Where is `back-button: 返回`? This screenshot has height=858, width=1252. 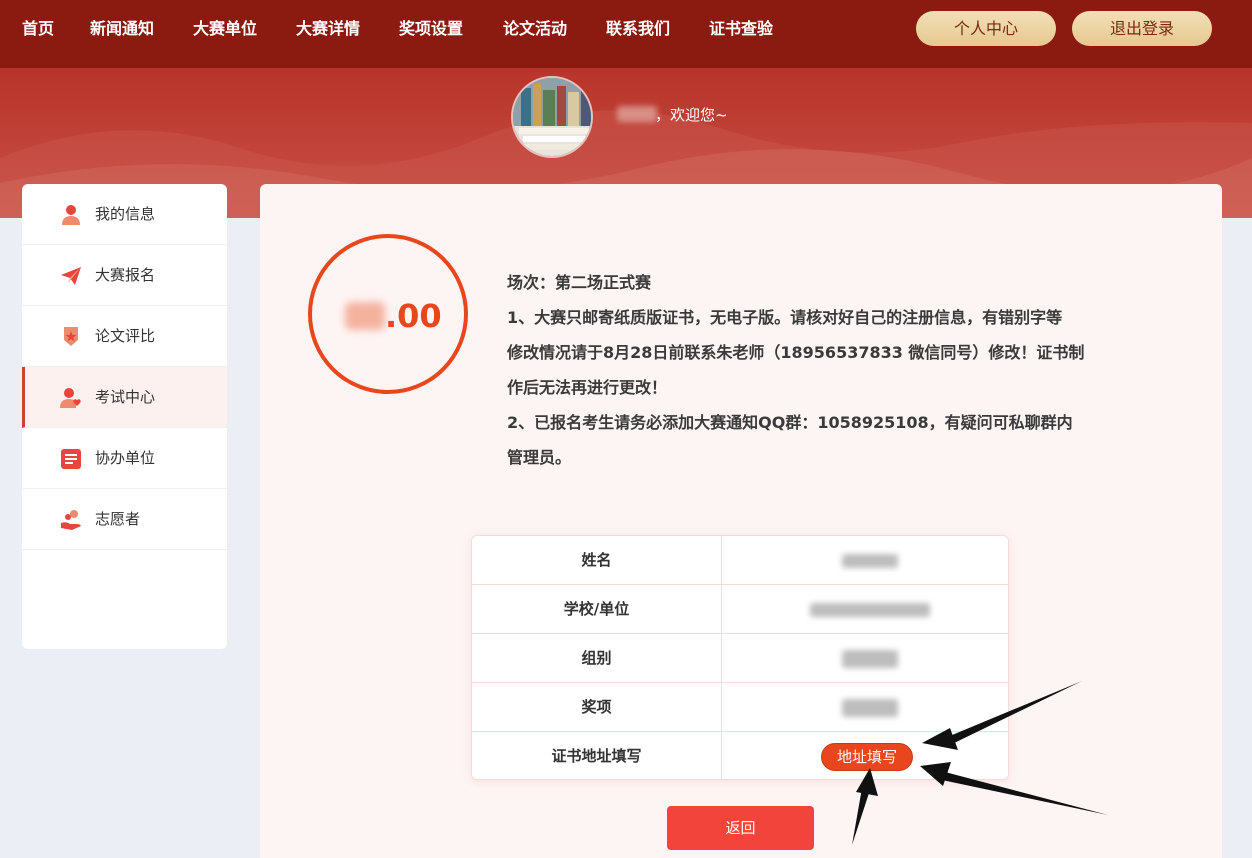
back-button: 返回 is located at coordinates (740, 828).